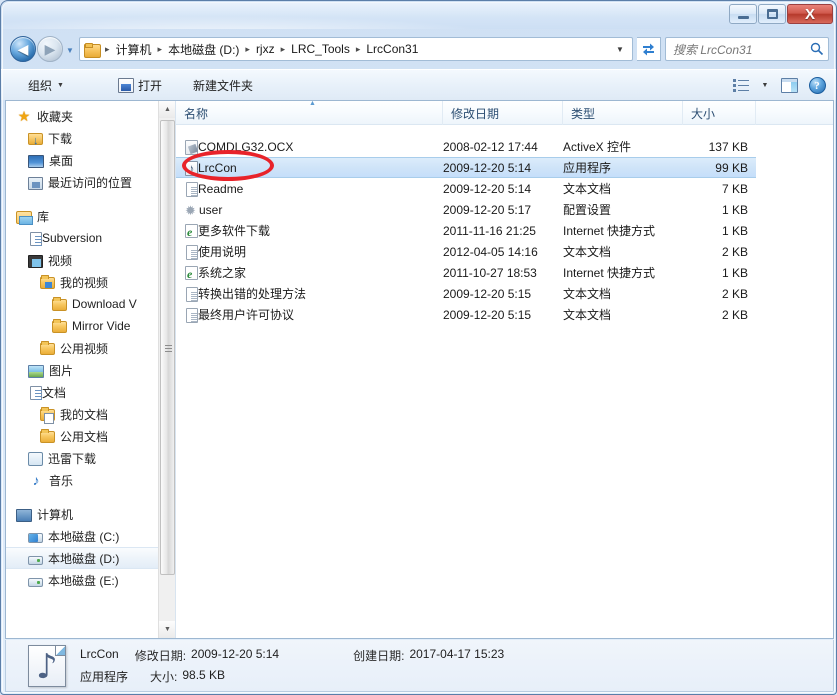 The width and height of the screenshot is (837, 695). I want to click on scroll-down-button: ▼, so click(167, 629).